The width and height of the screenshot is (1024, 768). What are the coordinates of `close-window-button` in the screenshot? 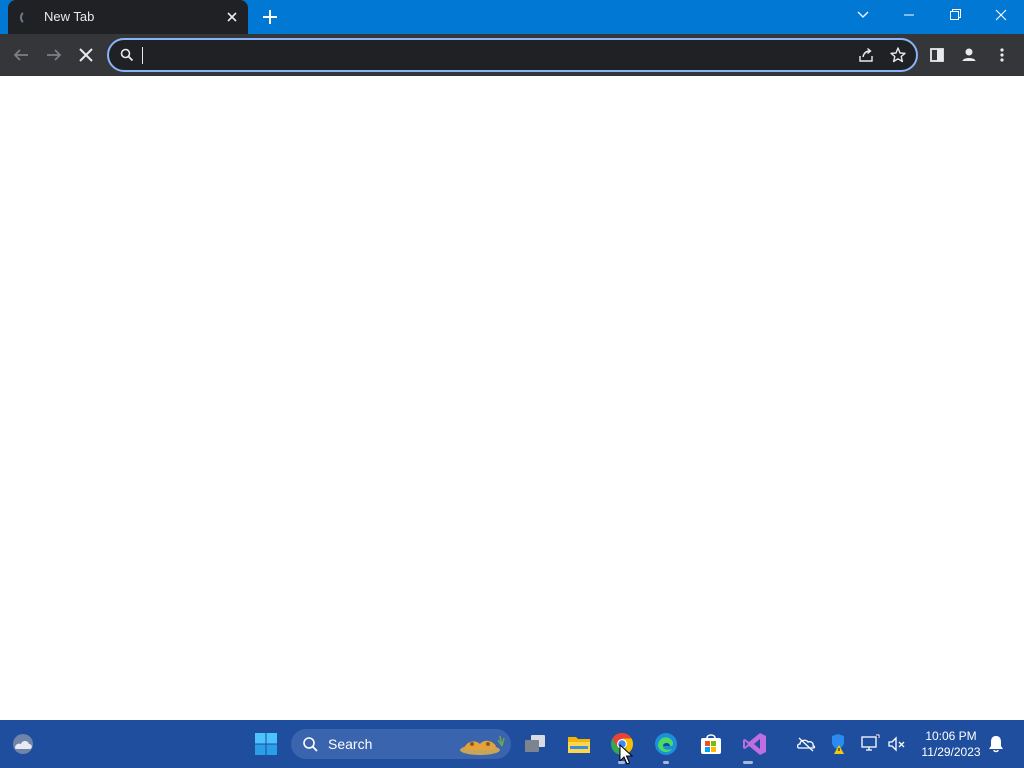 It's located at (1001, 15).